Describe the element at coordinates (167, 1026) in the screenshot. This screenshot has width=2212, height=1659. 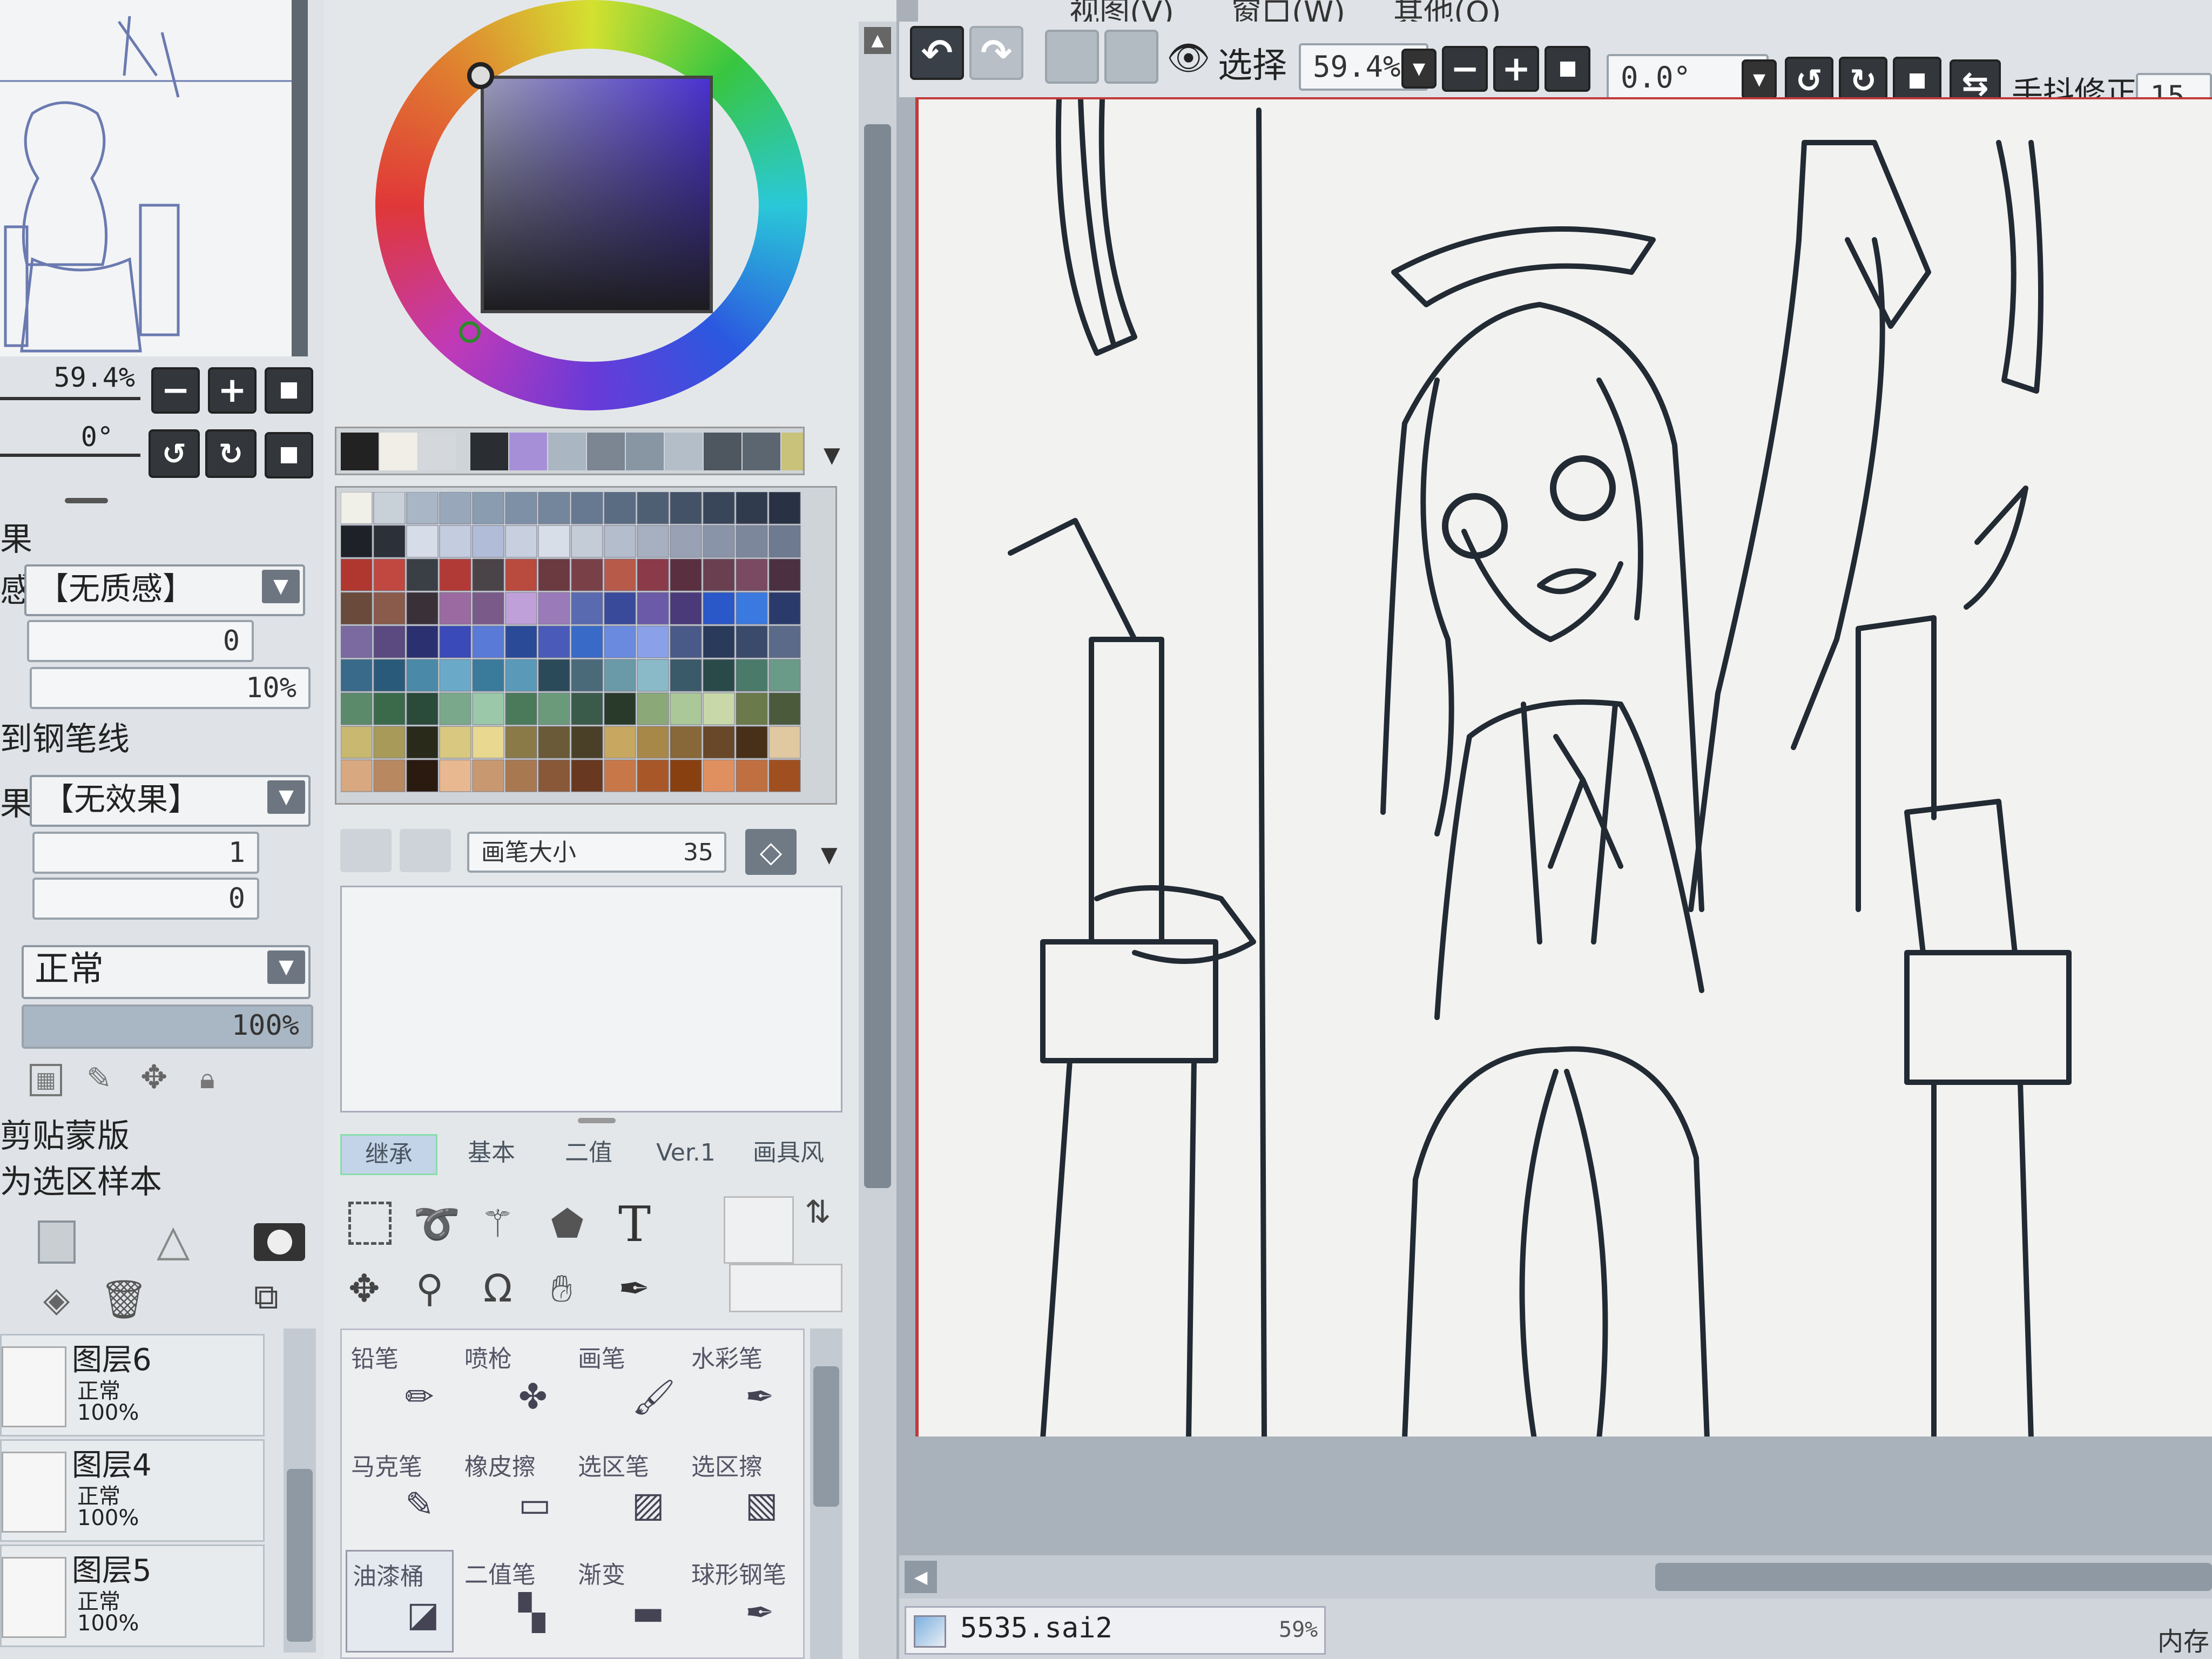
I see `layer-opacity-slider: 100%` at that location.